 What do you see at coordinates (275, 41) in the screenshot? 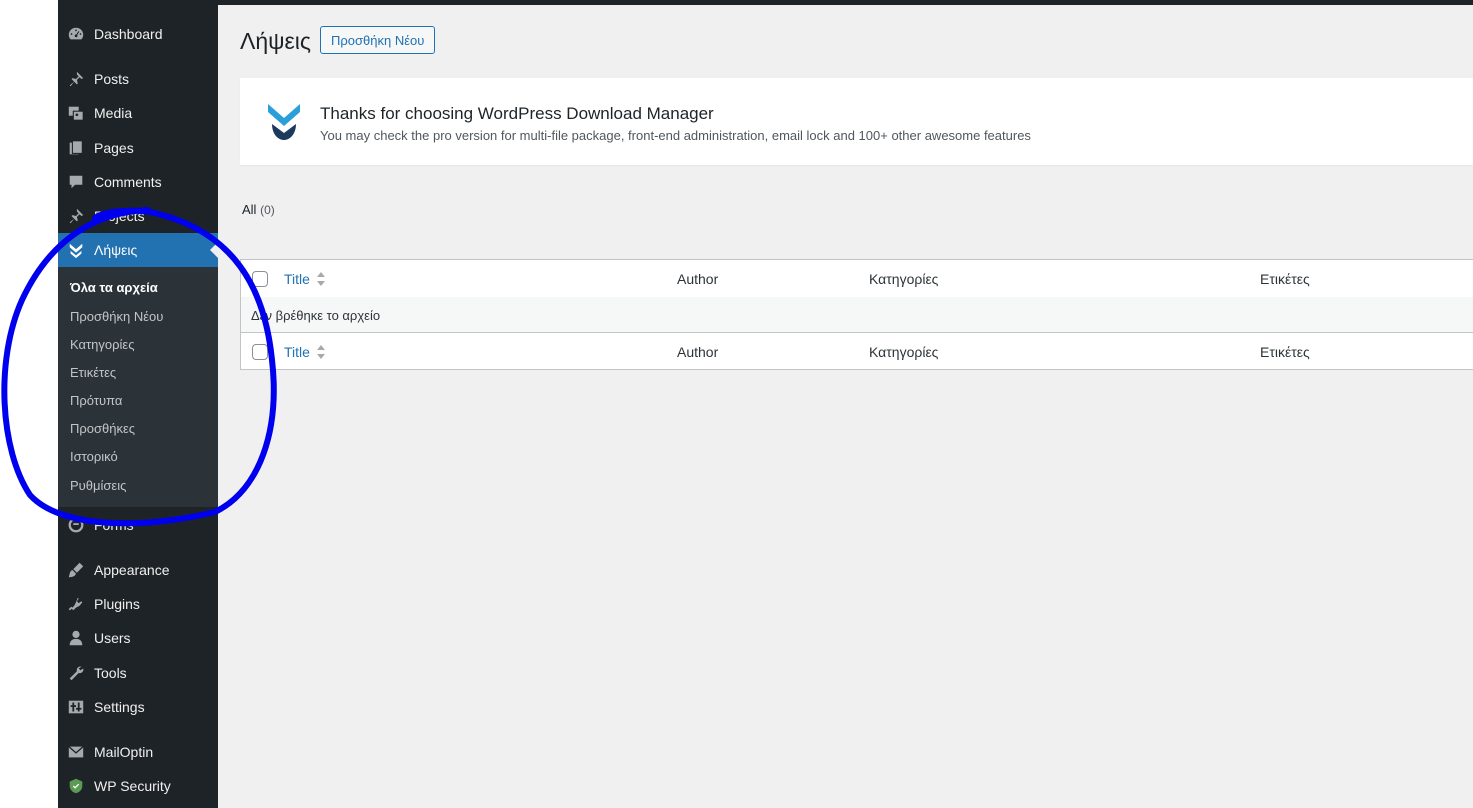
I see `page-title: Λήψεις` at bounding box center [275, 41].